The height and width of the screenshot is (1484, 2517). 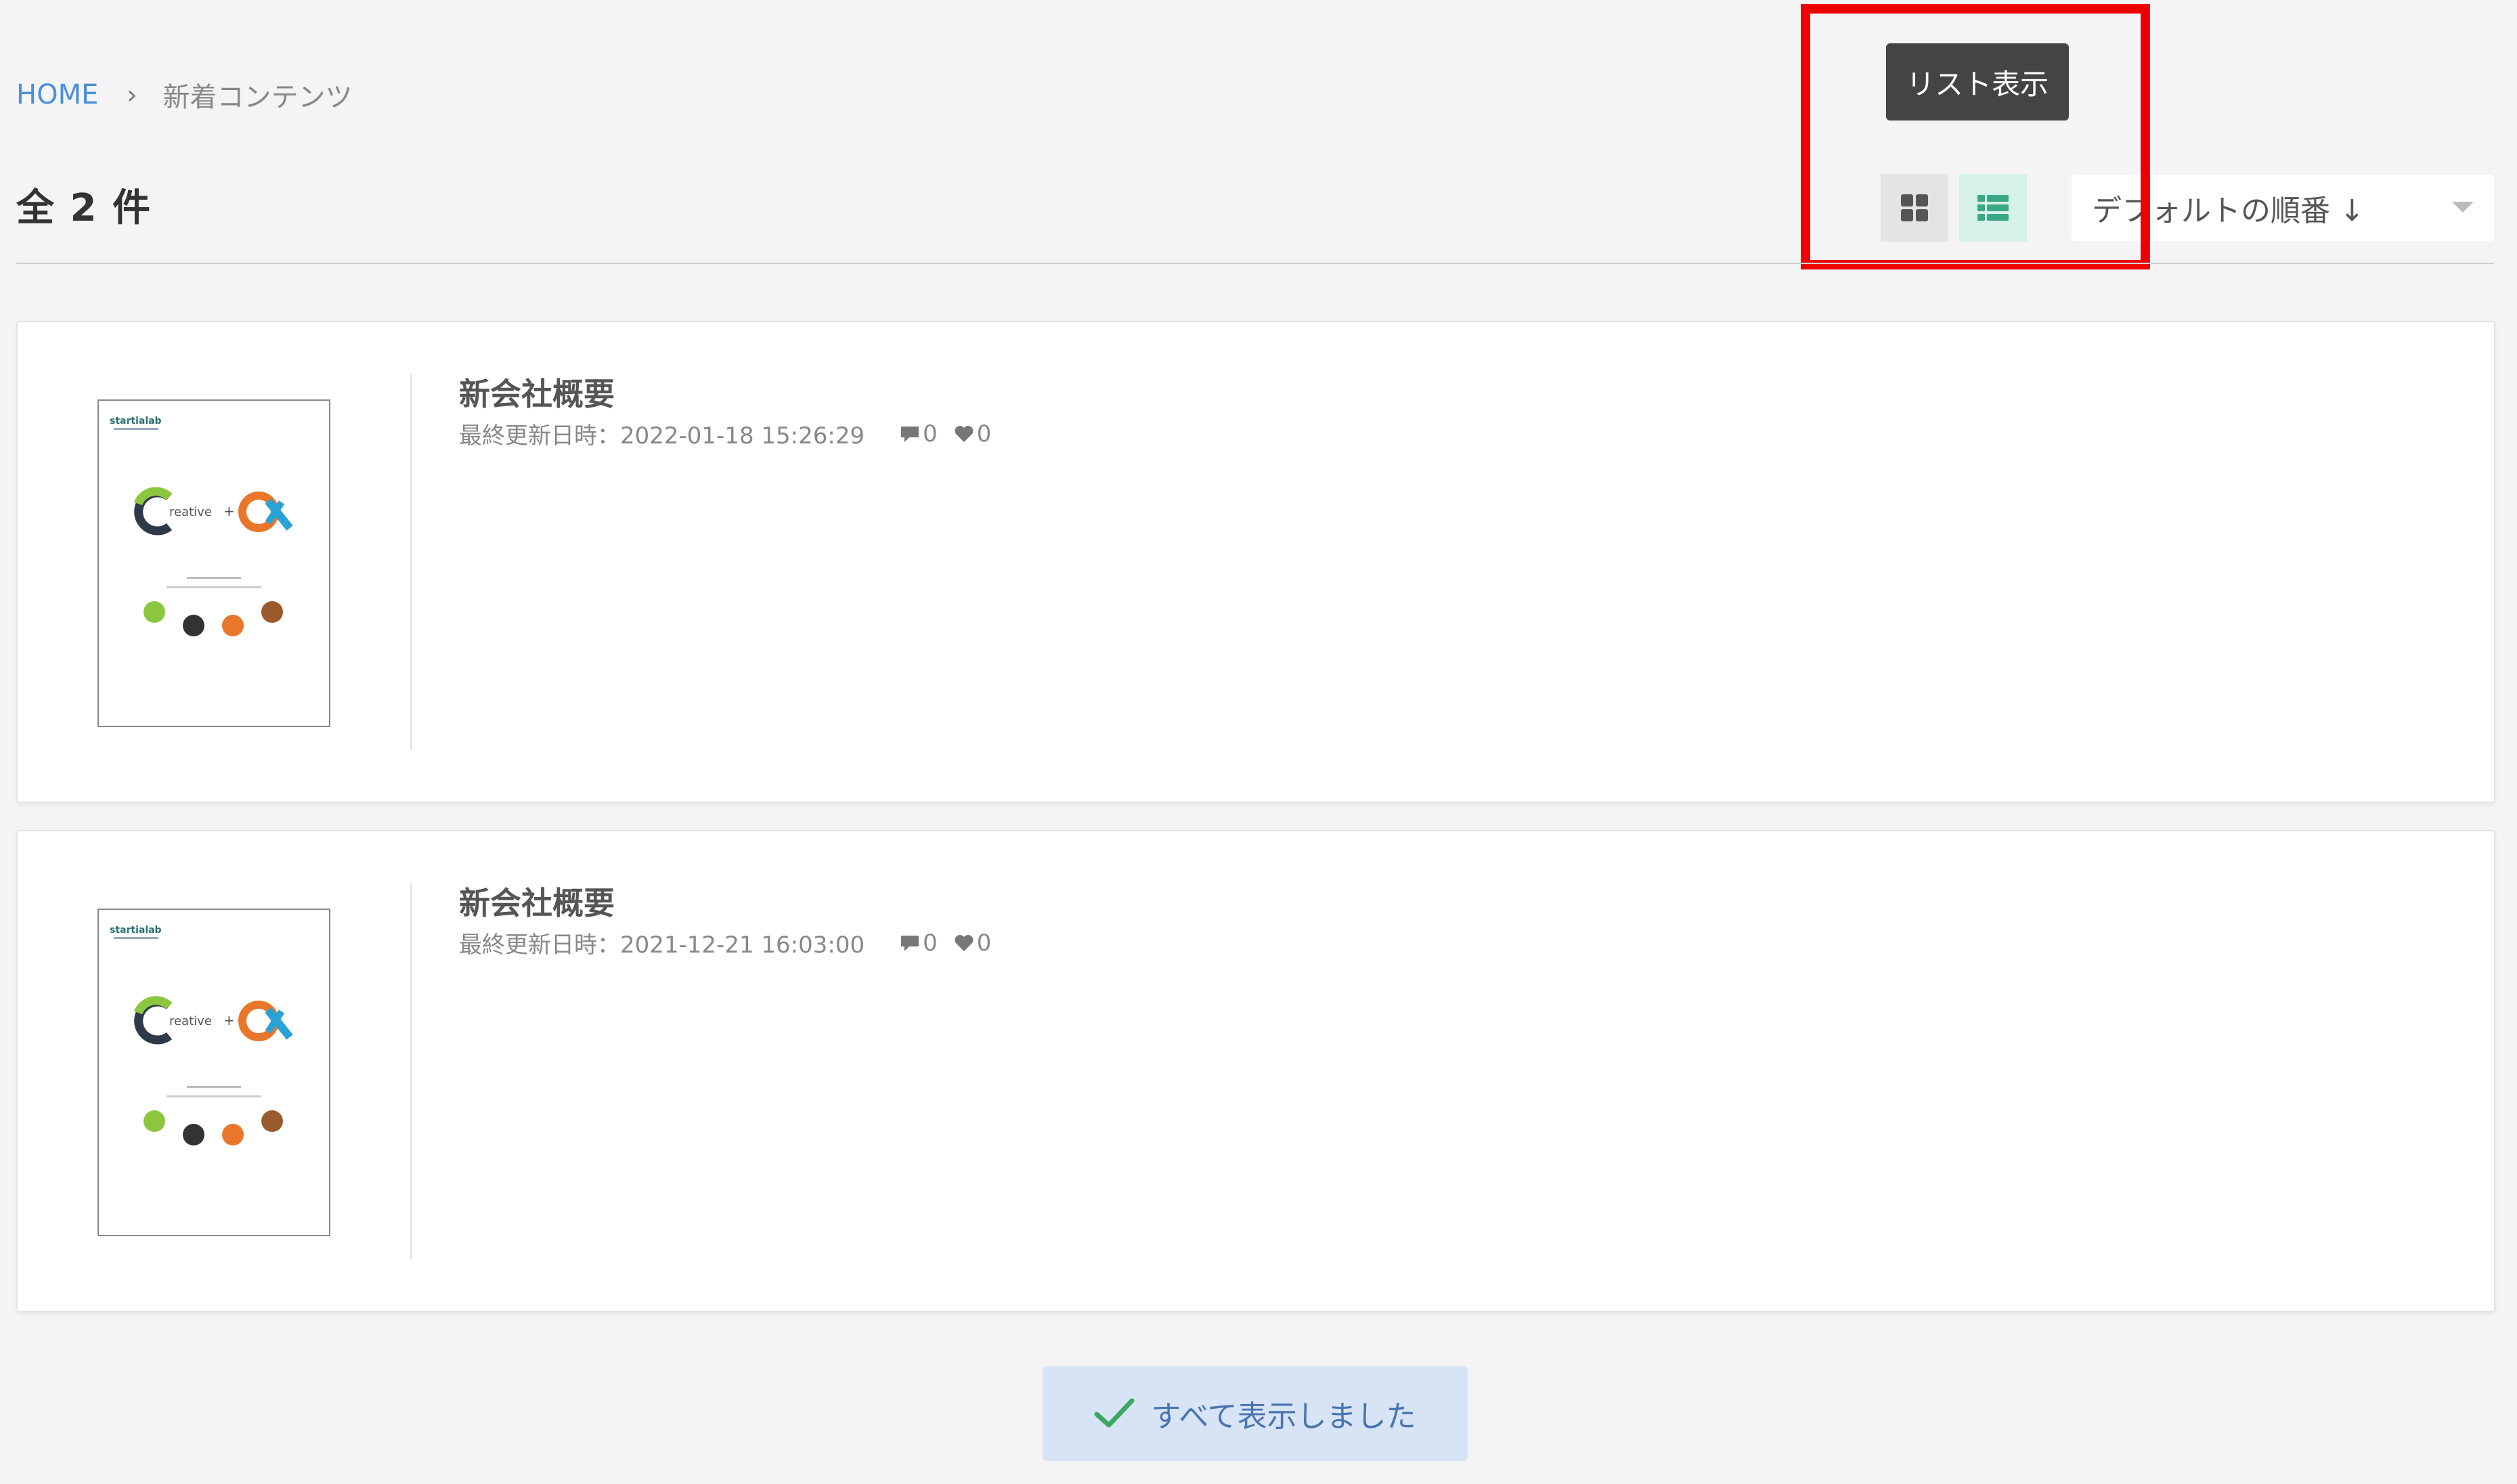 I want to click on content-meta: 最終更新日時：2022-01-18 15:26:29 0 0, so click(x=725, y=433).